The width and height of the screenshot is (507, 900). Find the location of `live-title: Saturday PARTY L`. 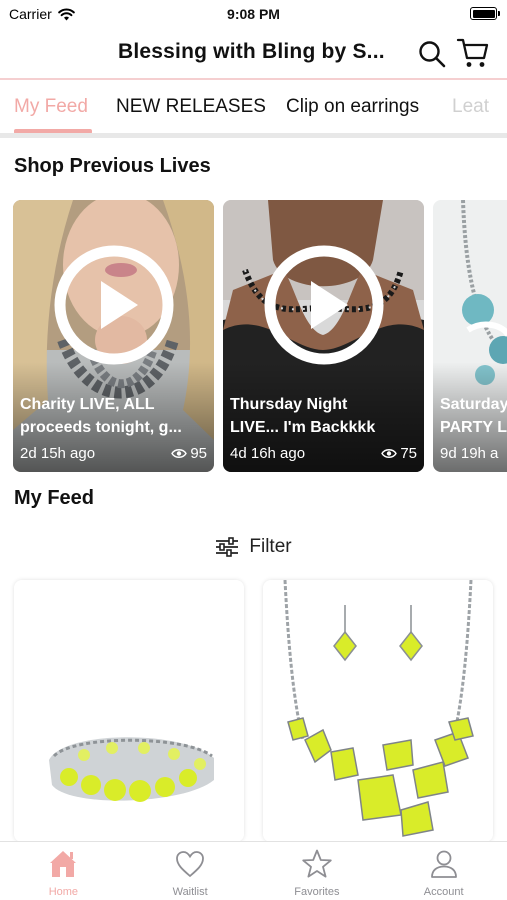

live-title: Saturday PARTY L is located at coordinates (473, 416).